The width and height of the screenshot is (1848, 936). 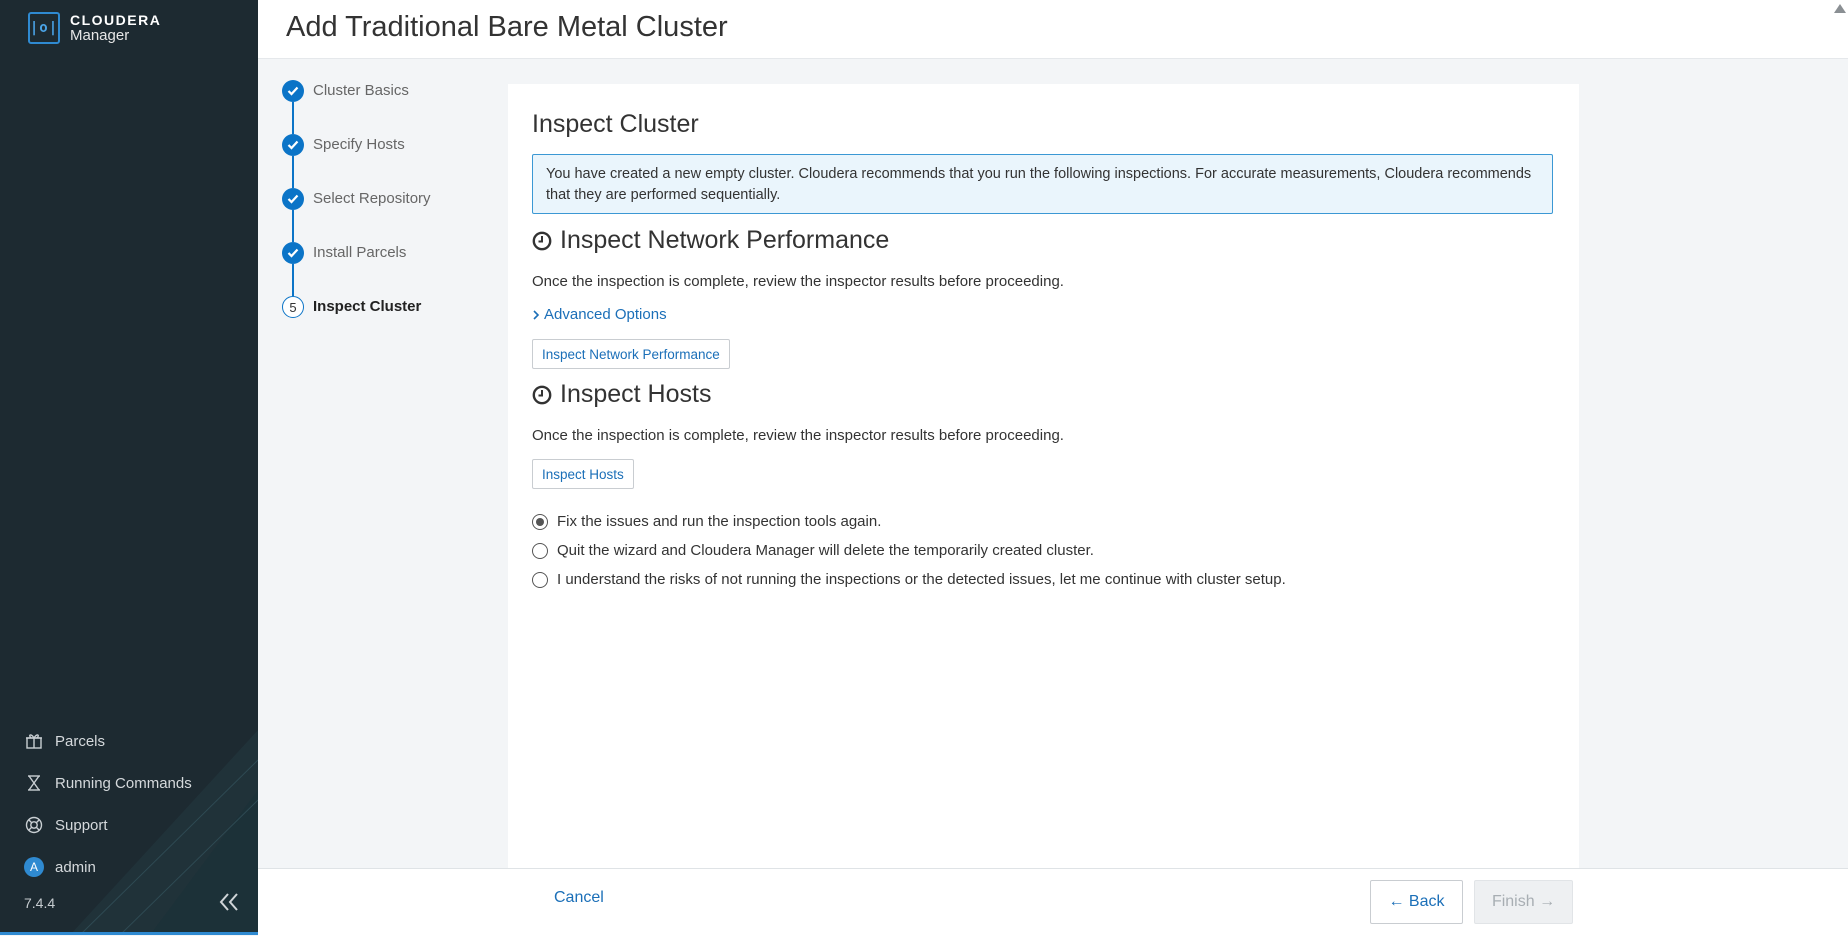 What do you see at coordinates (108, 741) in the screenshot?
I see `sidebar-item-parcels: Parcels` at bounding box center [108, 741].